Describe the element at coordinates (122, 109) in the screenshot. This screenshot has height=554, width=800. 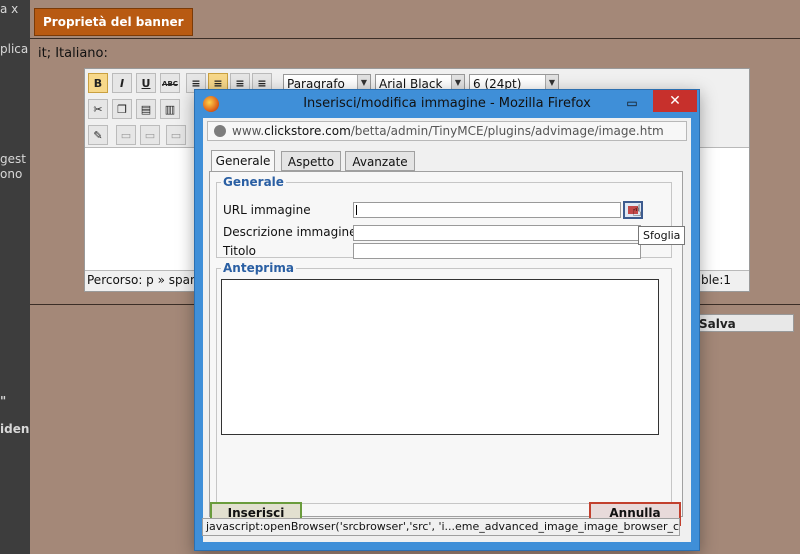
I see `copy-icon: ❐` at that location.